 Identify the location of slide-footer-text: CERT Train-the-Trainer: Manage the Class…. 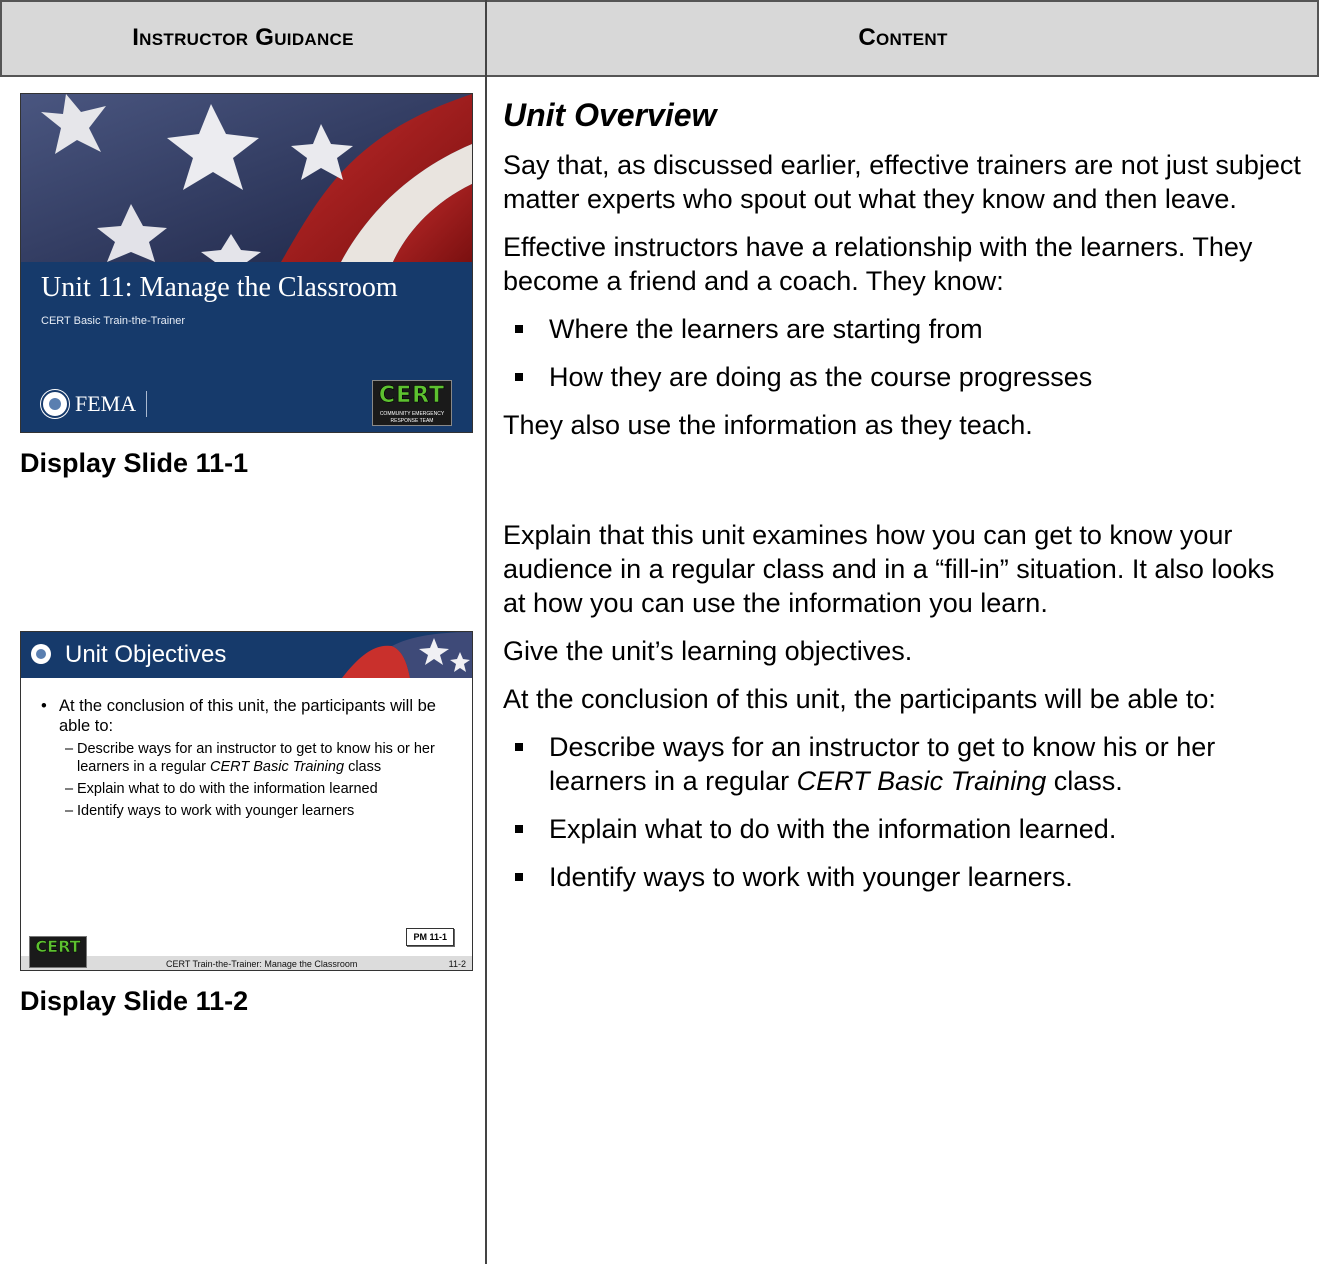
(262, 964).